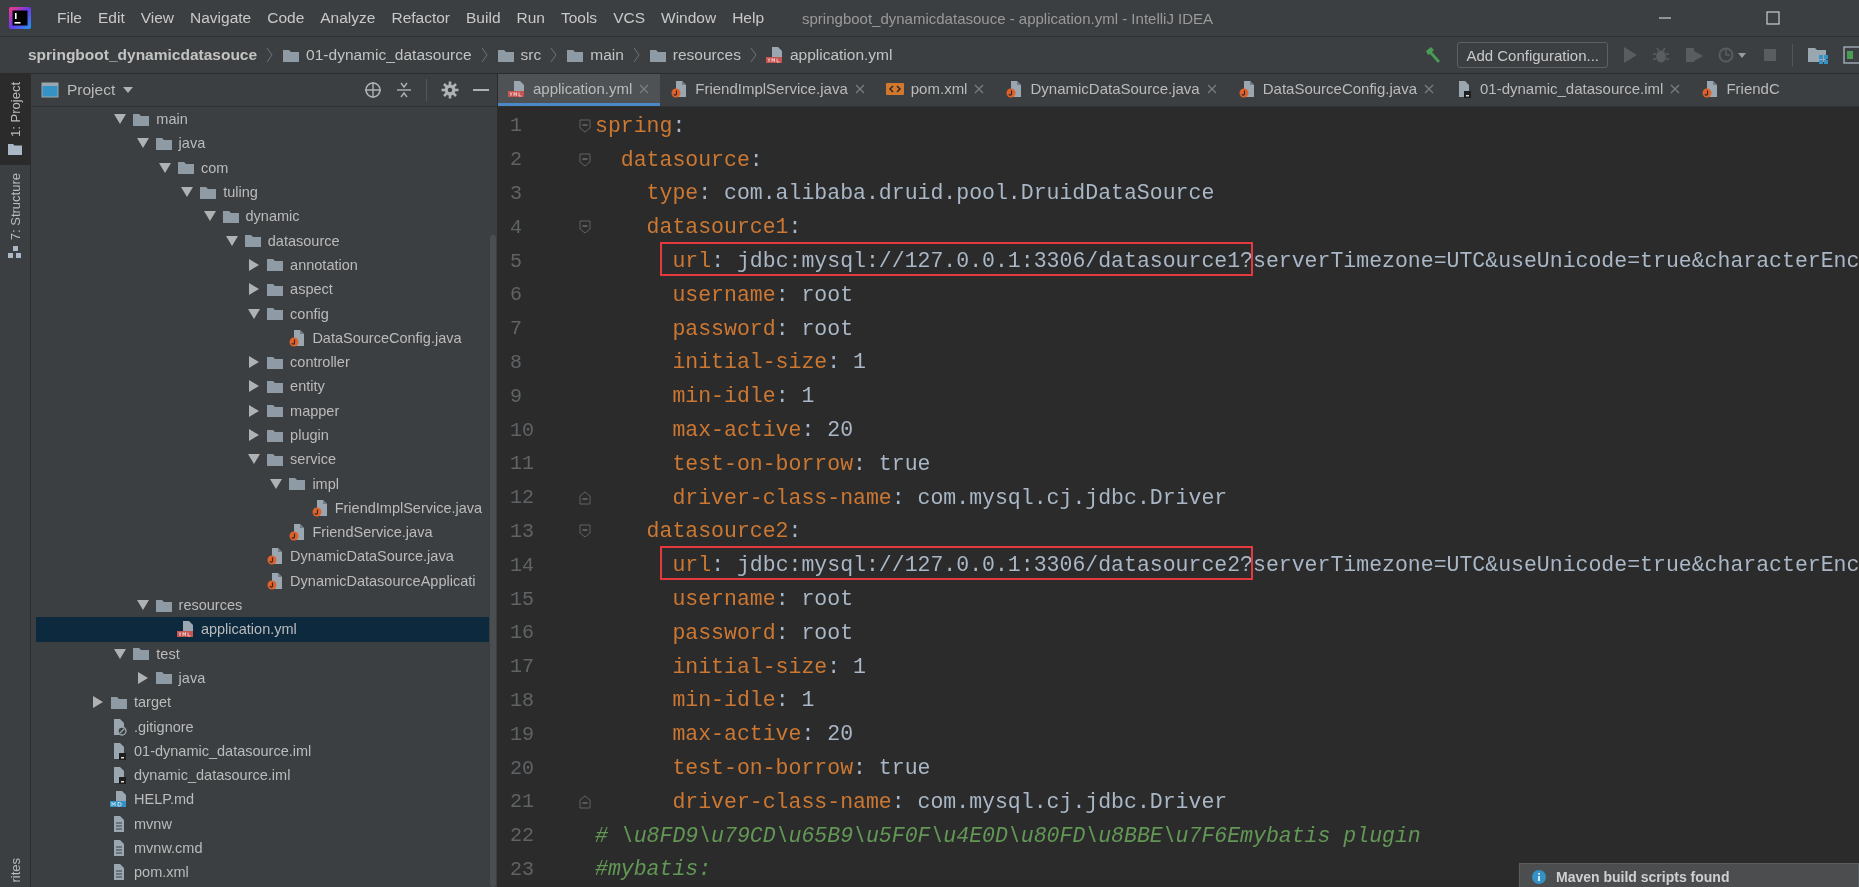  Describe the element at coordinates (1689, 875) in the screenshot. I see `notification: Maven build scripts found` at that location.